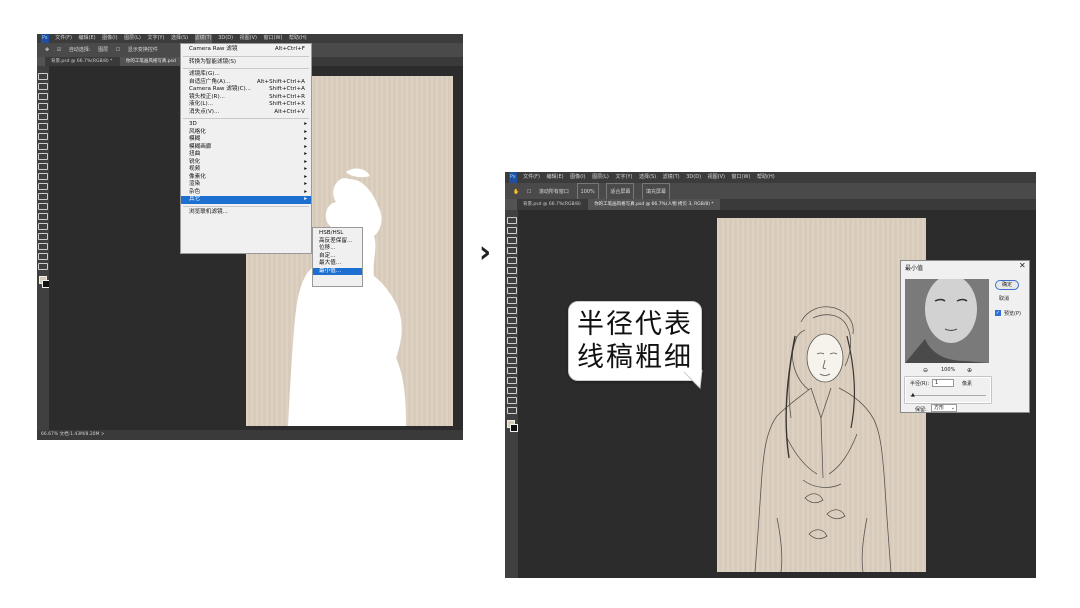  What do you see at coordinates (246, 178) in the screenshot?
I see `menu-item-pixelate: 像素化 ▸` at bounding box center [246, 178].